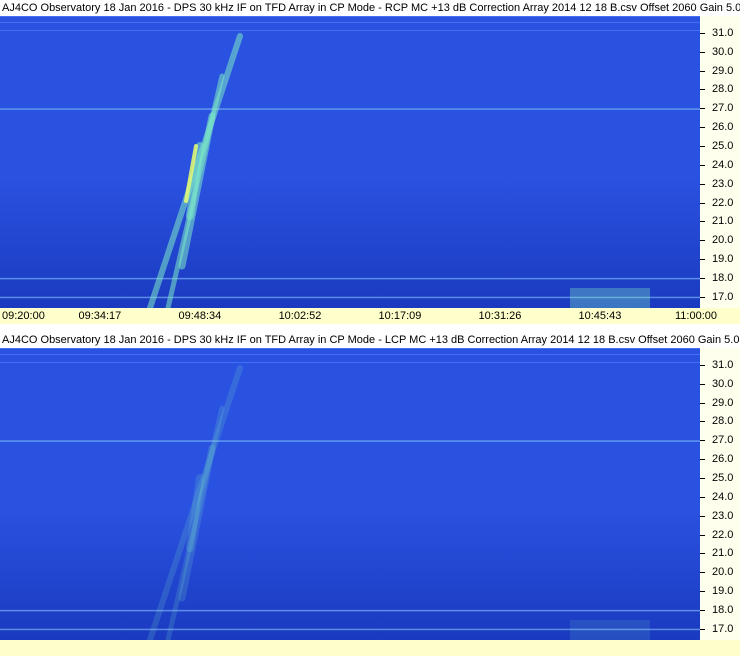 The height and width of the screenshot is (664, 740). Describe the element at coordinates (370, 648) in the screenshot. I see `lcp-time-axis` at that location.